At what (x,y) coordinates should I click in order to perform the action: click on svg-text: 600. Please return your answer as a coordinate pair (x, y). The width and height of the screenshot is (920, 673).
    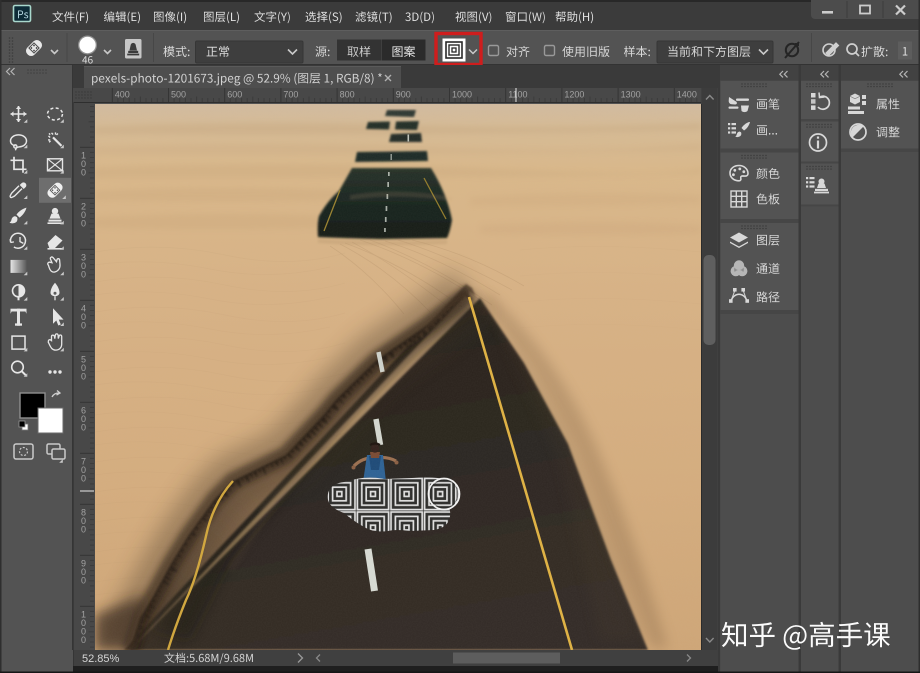
    Looking at the image, I should click on (234, 95).